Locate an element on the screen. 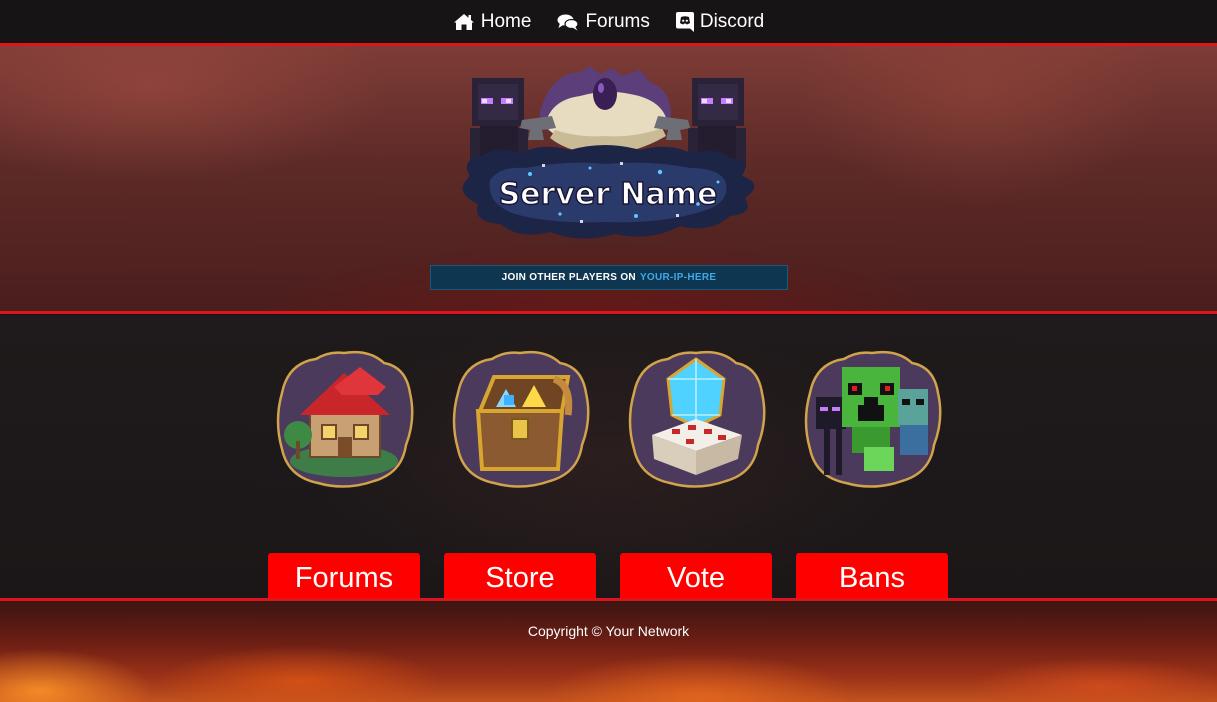 The width and height of the screenshot is (1217, 702). creeper-mobs-icon is located at coordinates (873, 419).